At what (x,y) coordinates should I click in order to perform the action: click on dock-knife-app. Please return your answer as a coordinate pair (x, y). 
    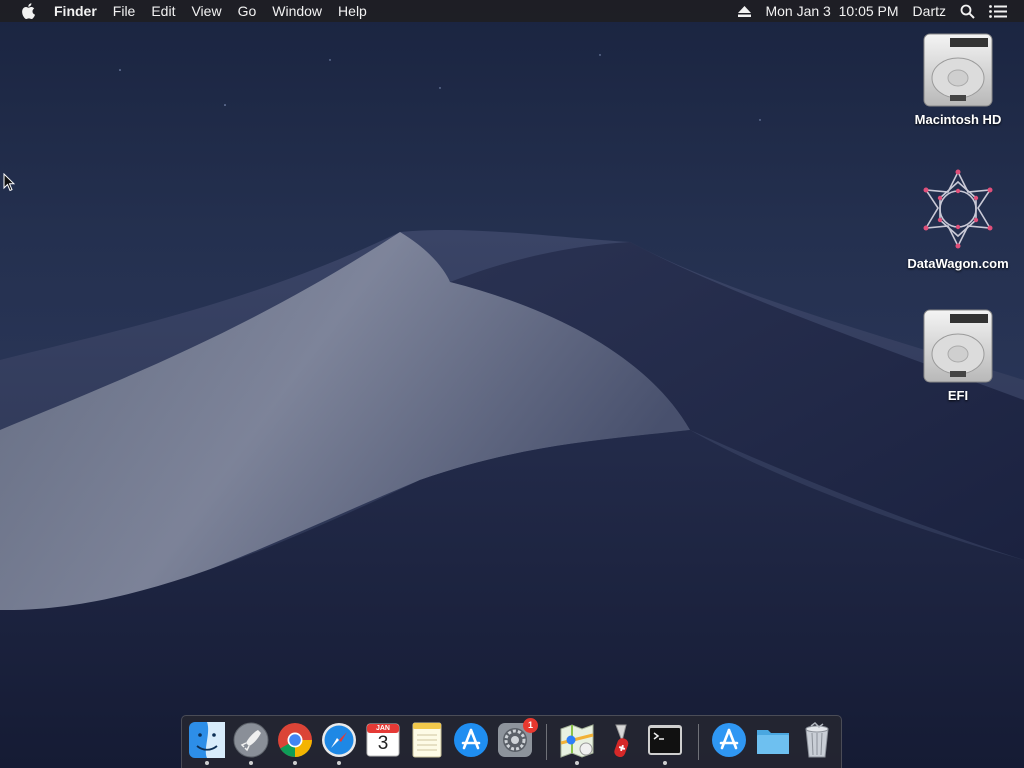
    Looking at the image, I should click on (621, 740).